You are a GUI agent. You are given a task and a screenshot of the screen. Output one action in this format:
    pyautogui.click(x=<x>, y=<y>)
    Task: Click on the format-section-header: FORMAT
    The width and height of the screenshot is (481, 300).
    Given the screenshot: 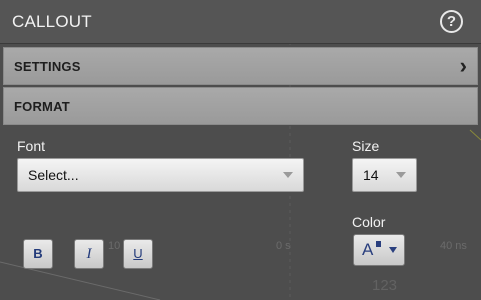 What is the action you would take?
    pyautogui.click(x=240, y=106)
    